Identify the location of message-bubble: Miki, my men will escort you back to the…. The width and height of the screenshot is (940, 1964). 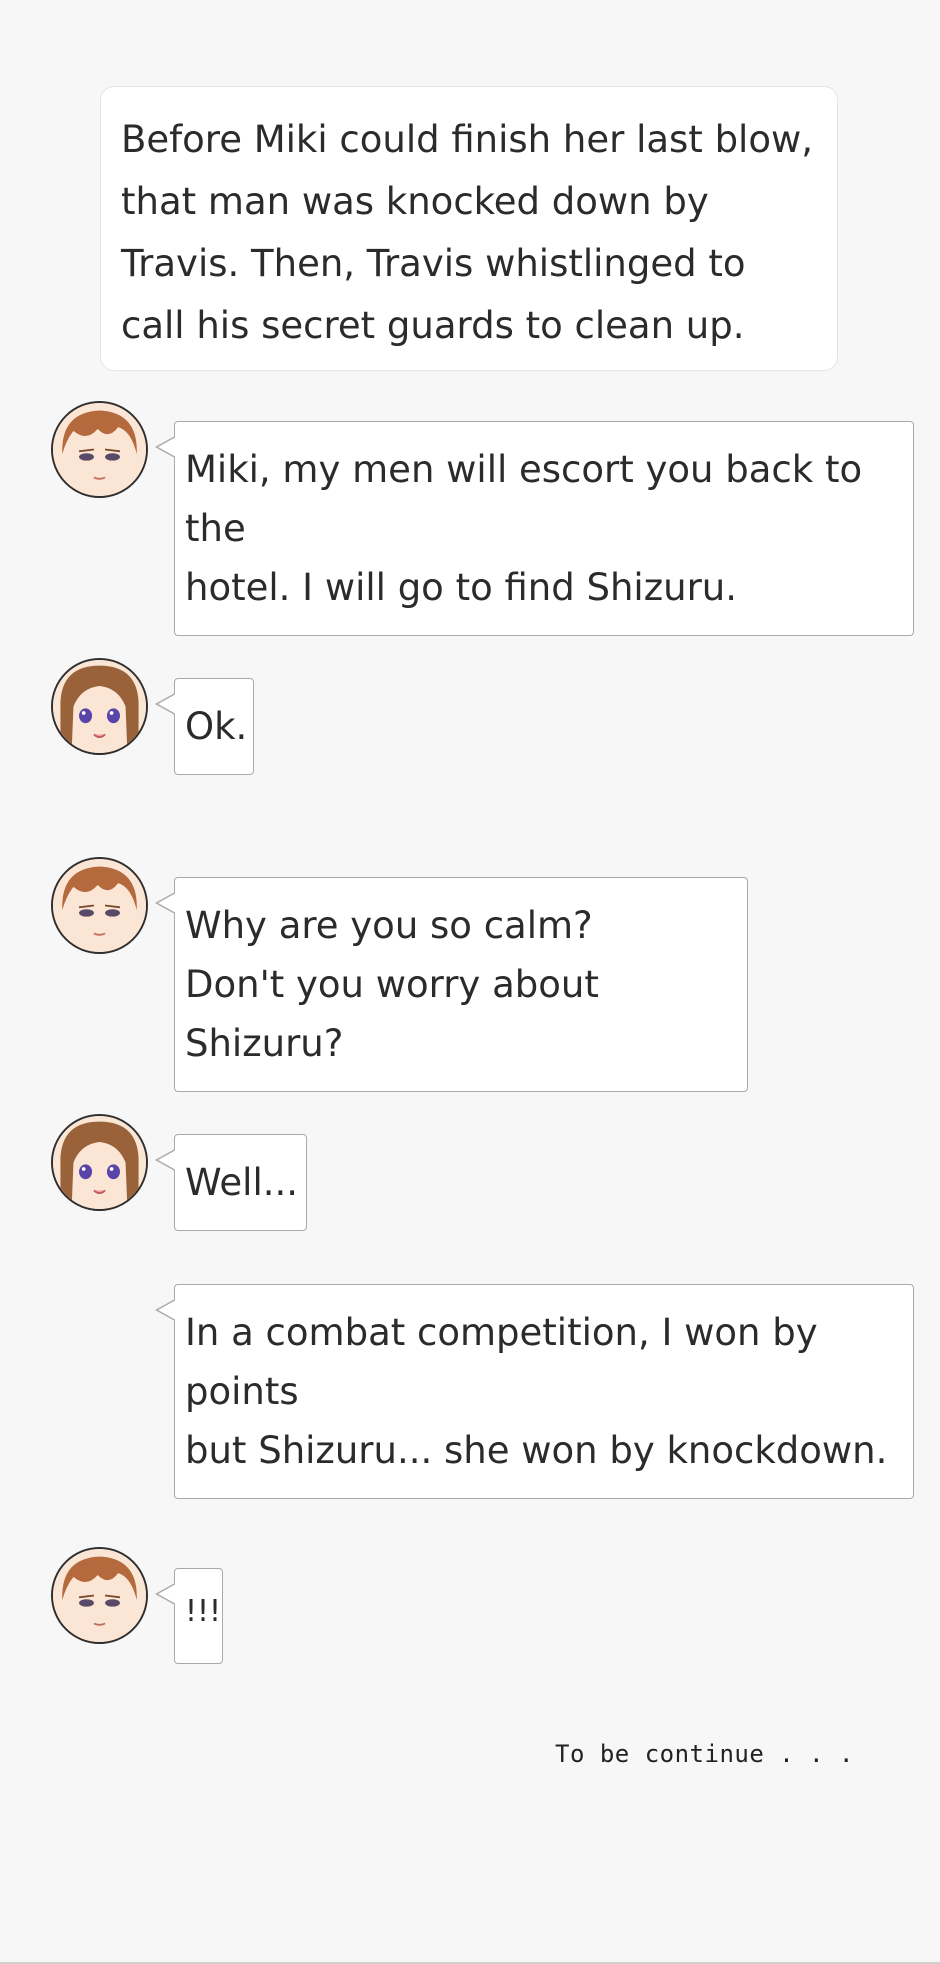
(534, 528).